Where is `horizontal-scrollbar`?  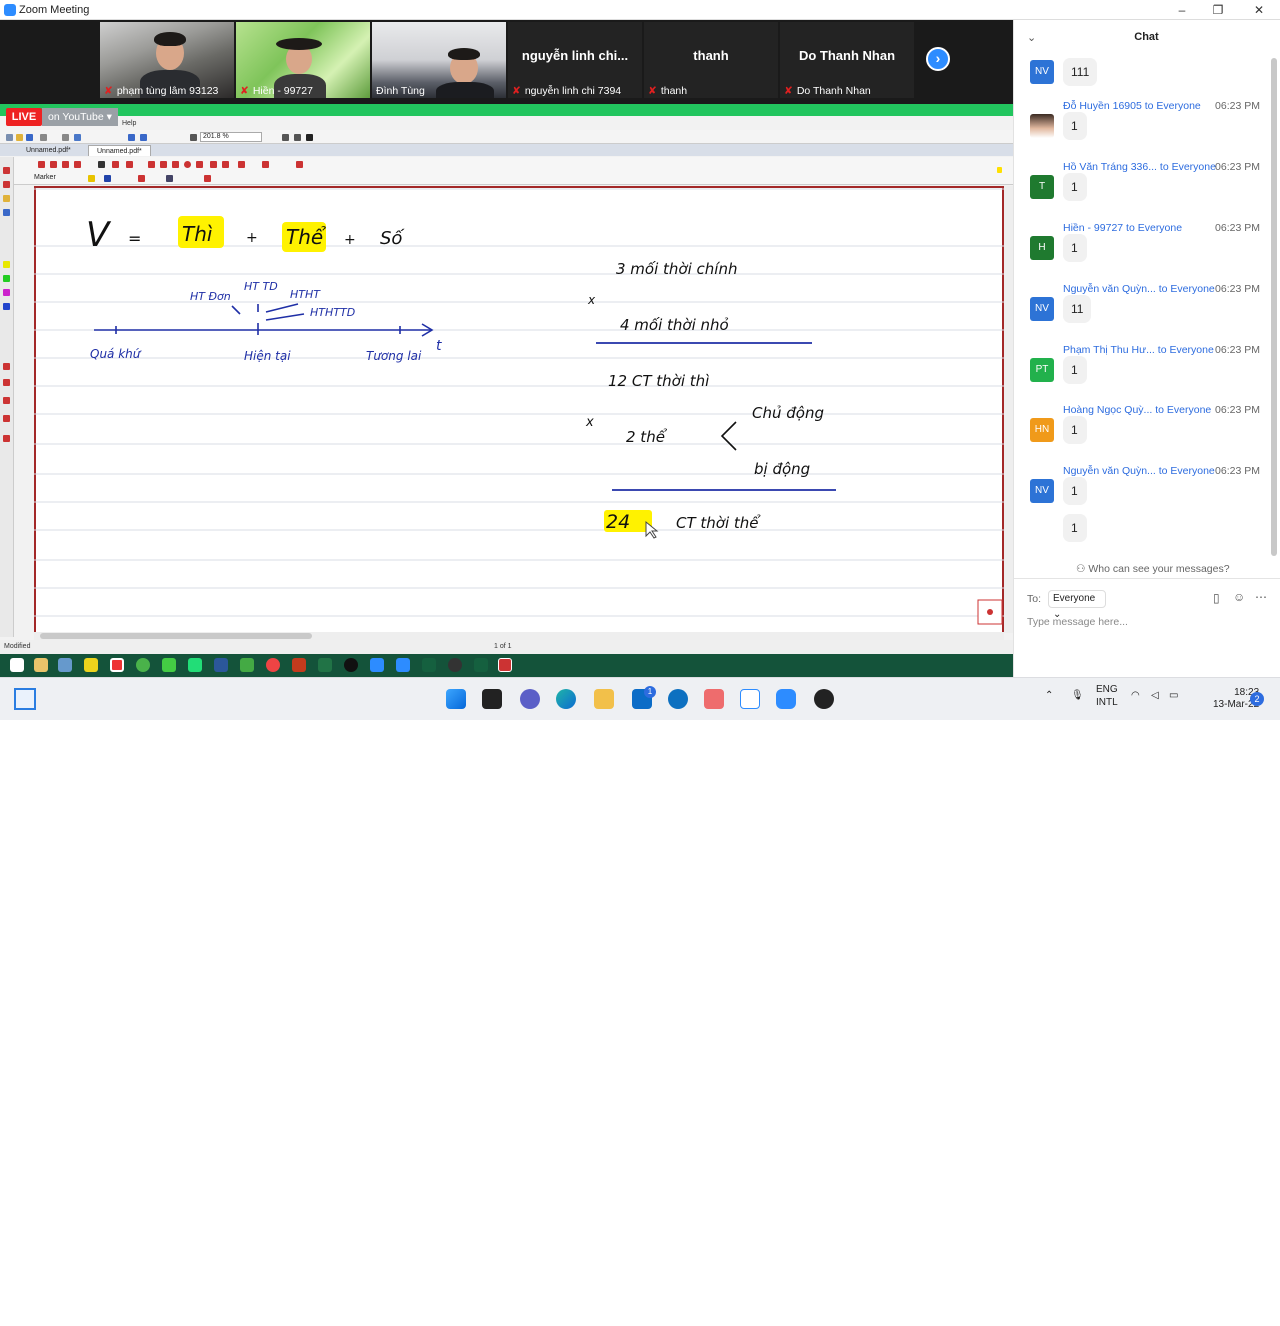 horizontal-scrollbar is located at coordinates (519, 636).